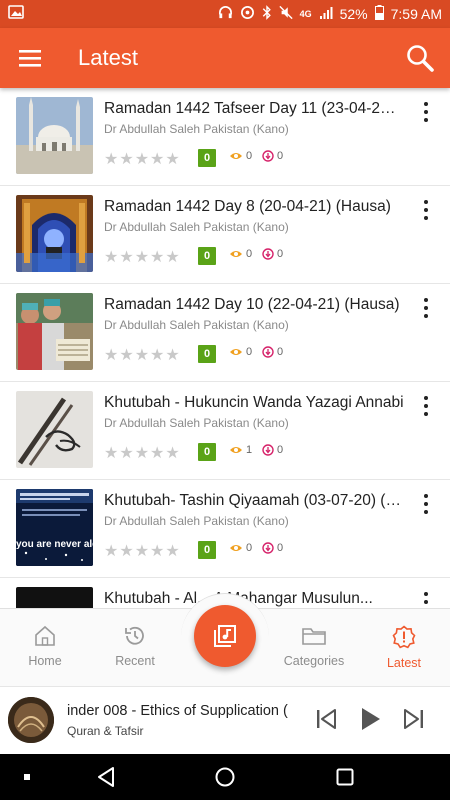 This screenshot has width=450, height=800. I want to click on back-triangle-icon, so click(106, 777).